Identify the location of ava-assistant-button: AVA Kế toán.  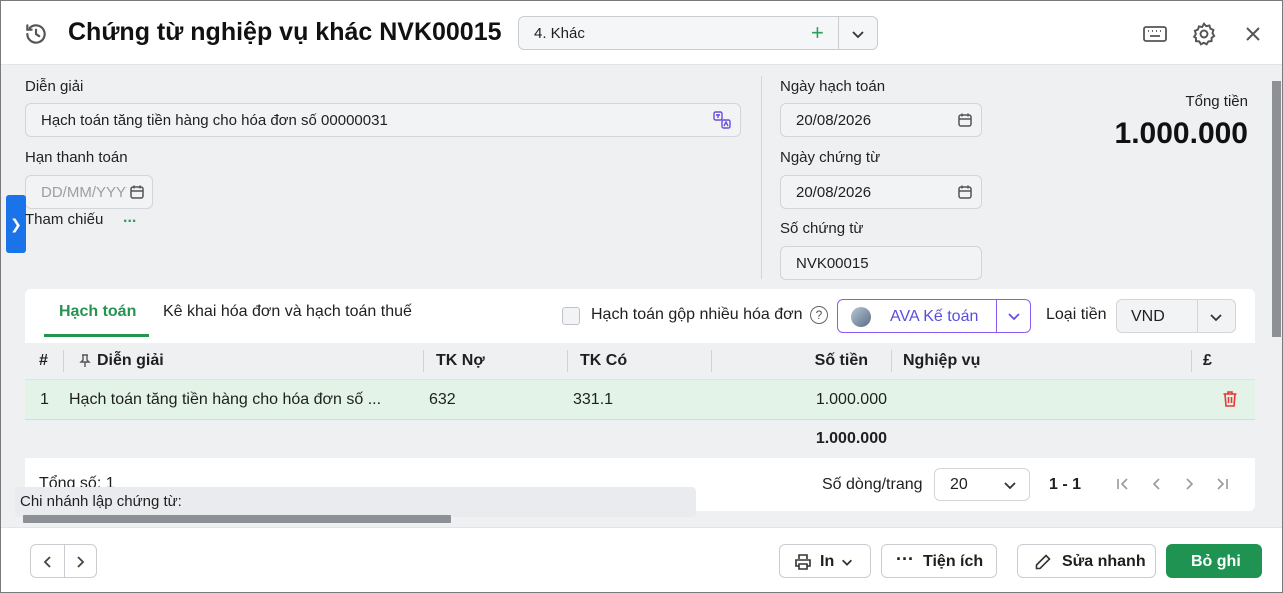
(934, 316).